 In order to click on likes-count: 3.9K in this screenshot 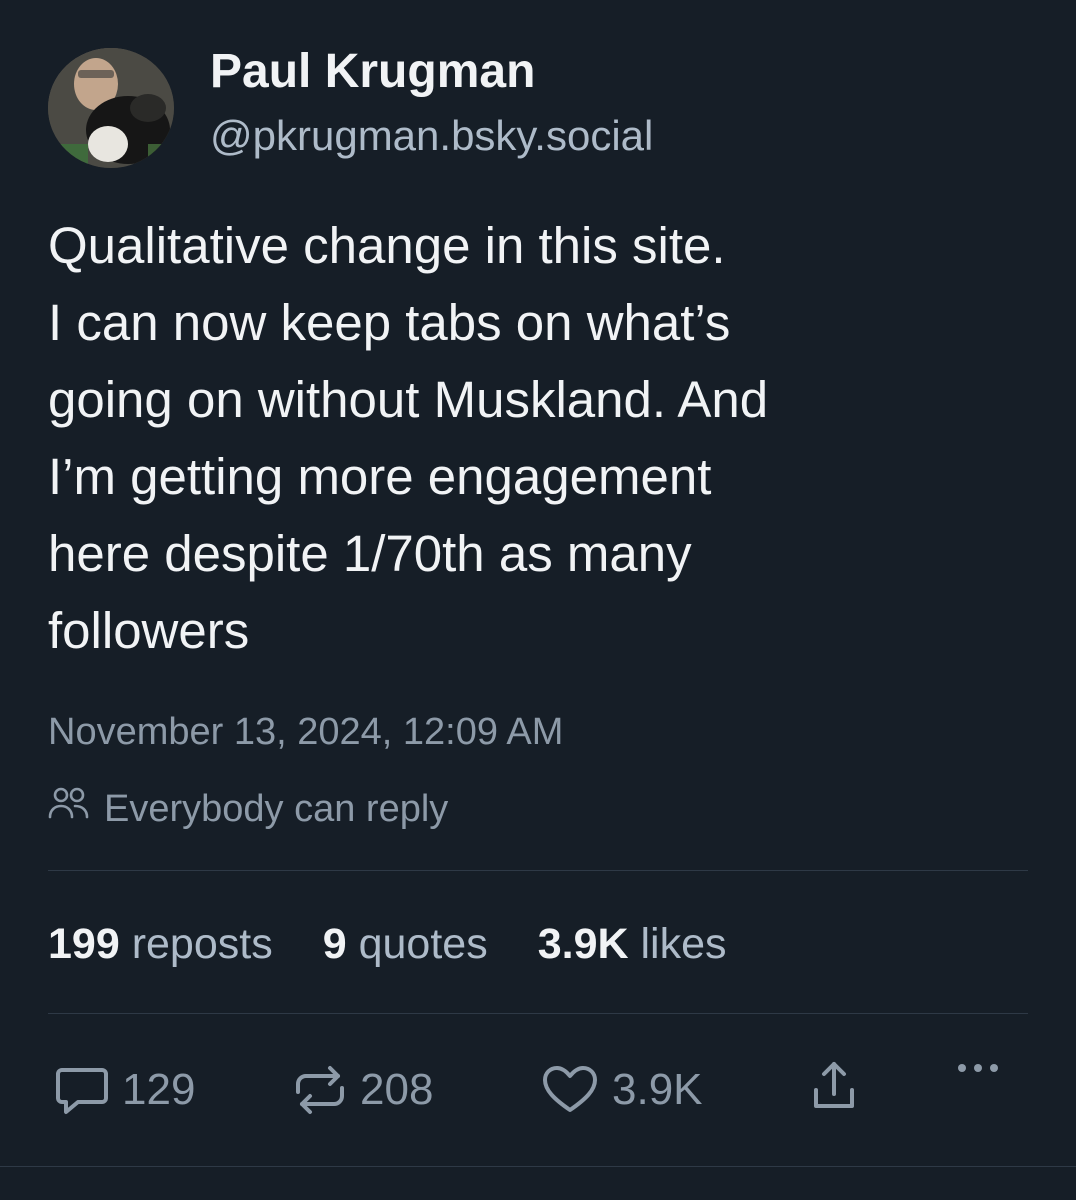, I will do `click(583, 944)`.